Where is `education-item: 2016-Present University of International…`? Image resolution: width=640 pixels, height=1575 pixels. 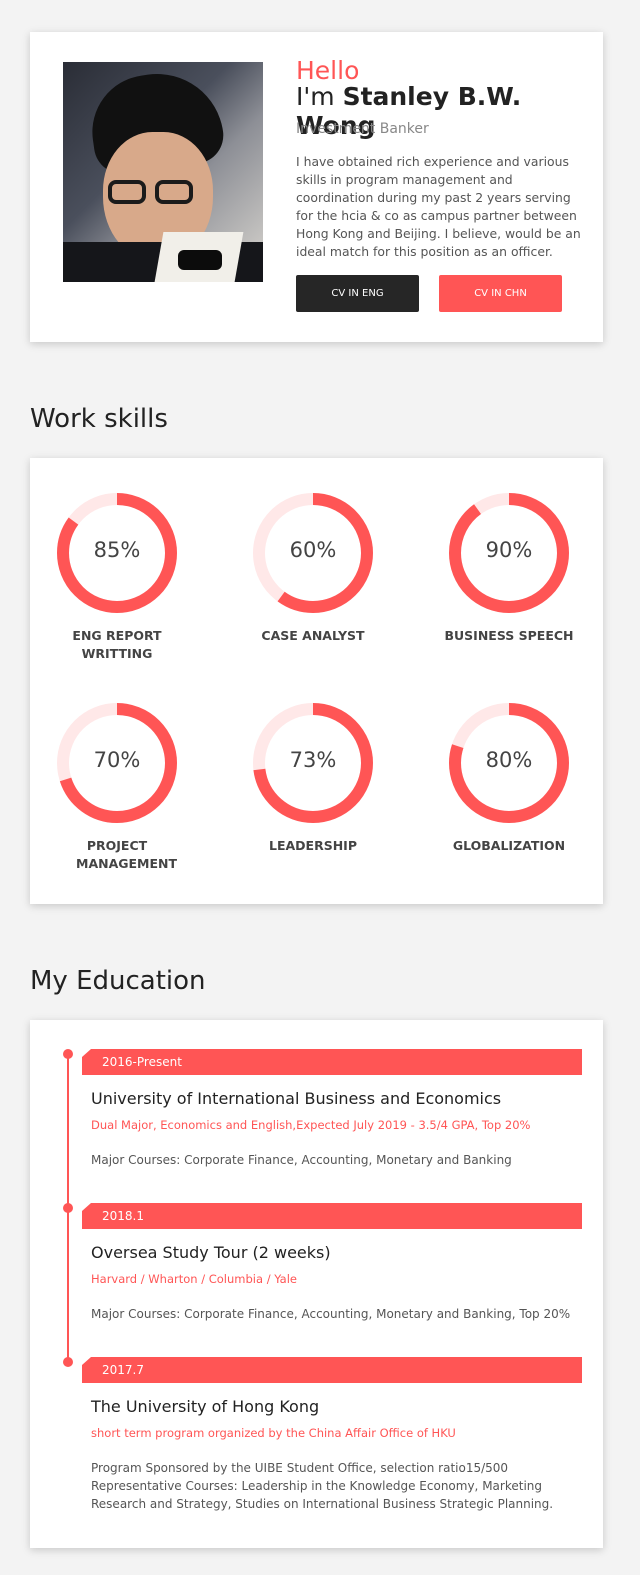 education-item: 2016-Present University of International… is located at coordinates (332, 1109).